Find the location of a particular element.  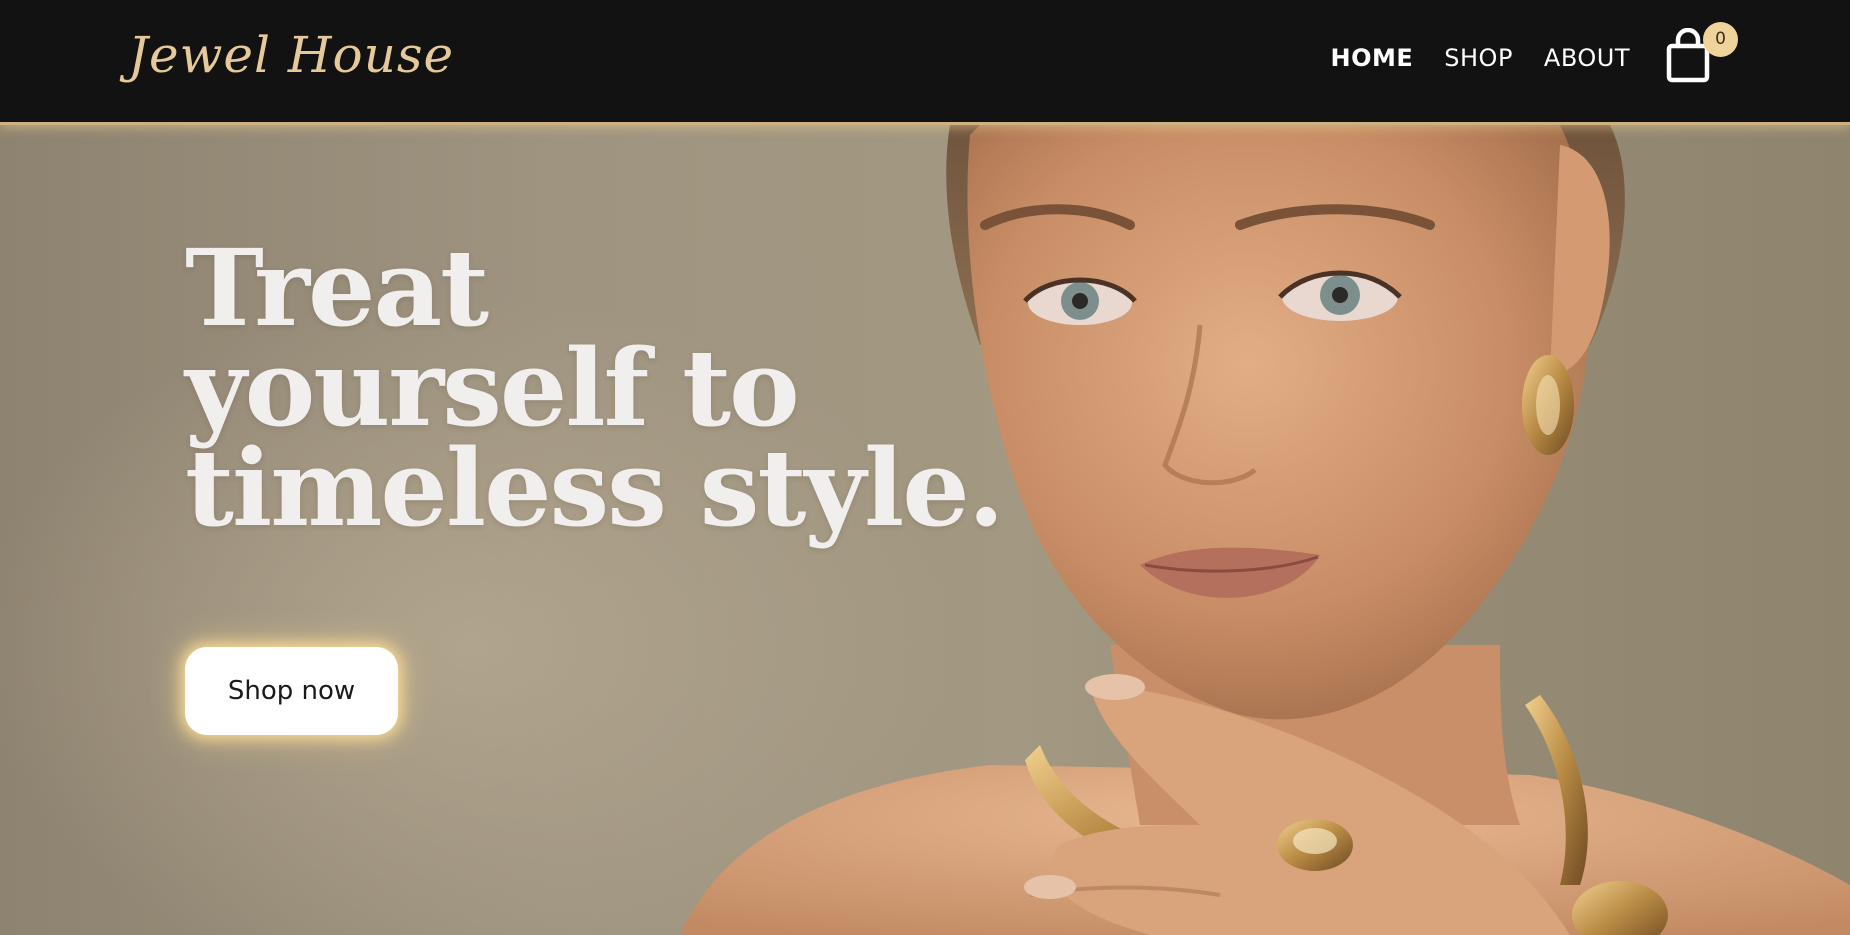

nav-about-link: ABOUT is located at coordinates (1587, 58).